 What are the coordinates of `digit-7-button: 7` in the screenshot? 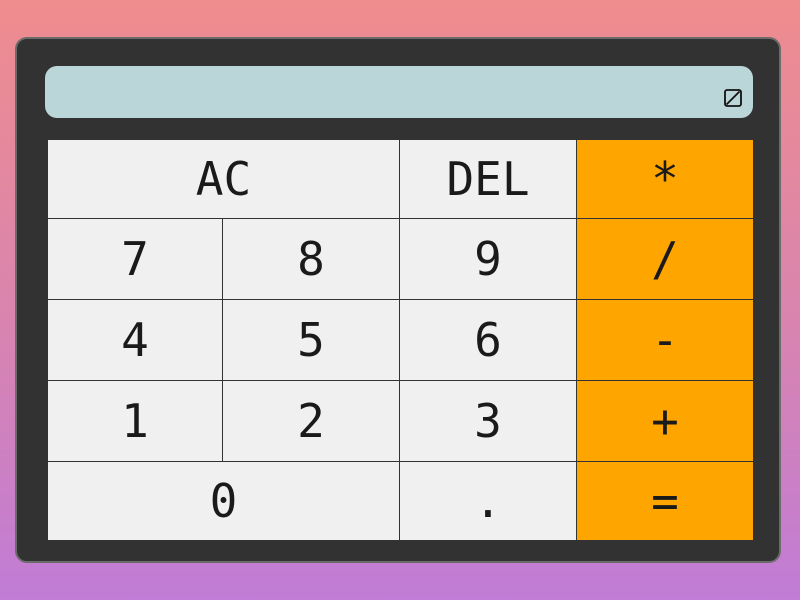 It's located at (135, 259).